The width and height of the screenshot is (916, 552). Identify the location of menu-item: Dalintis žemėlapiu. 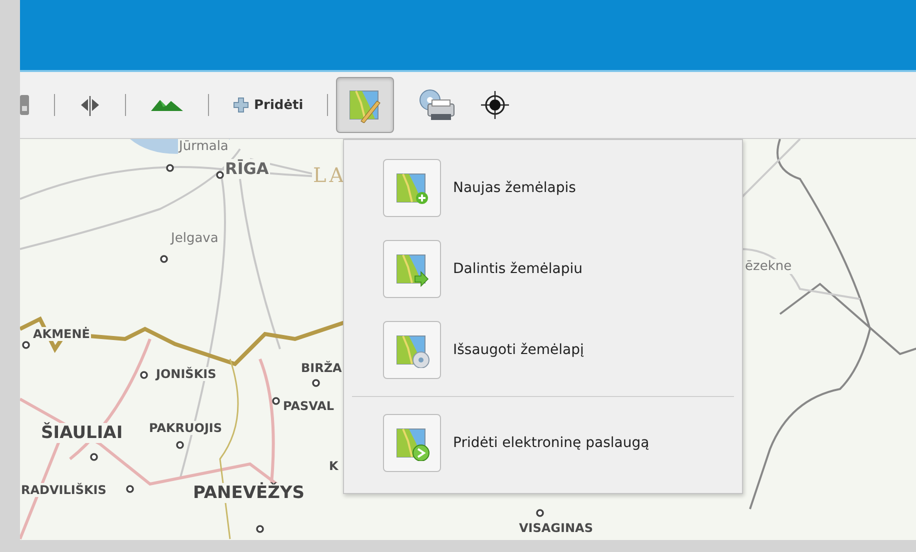
(543, 269).